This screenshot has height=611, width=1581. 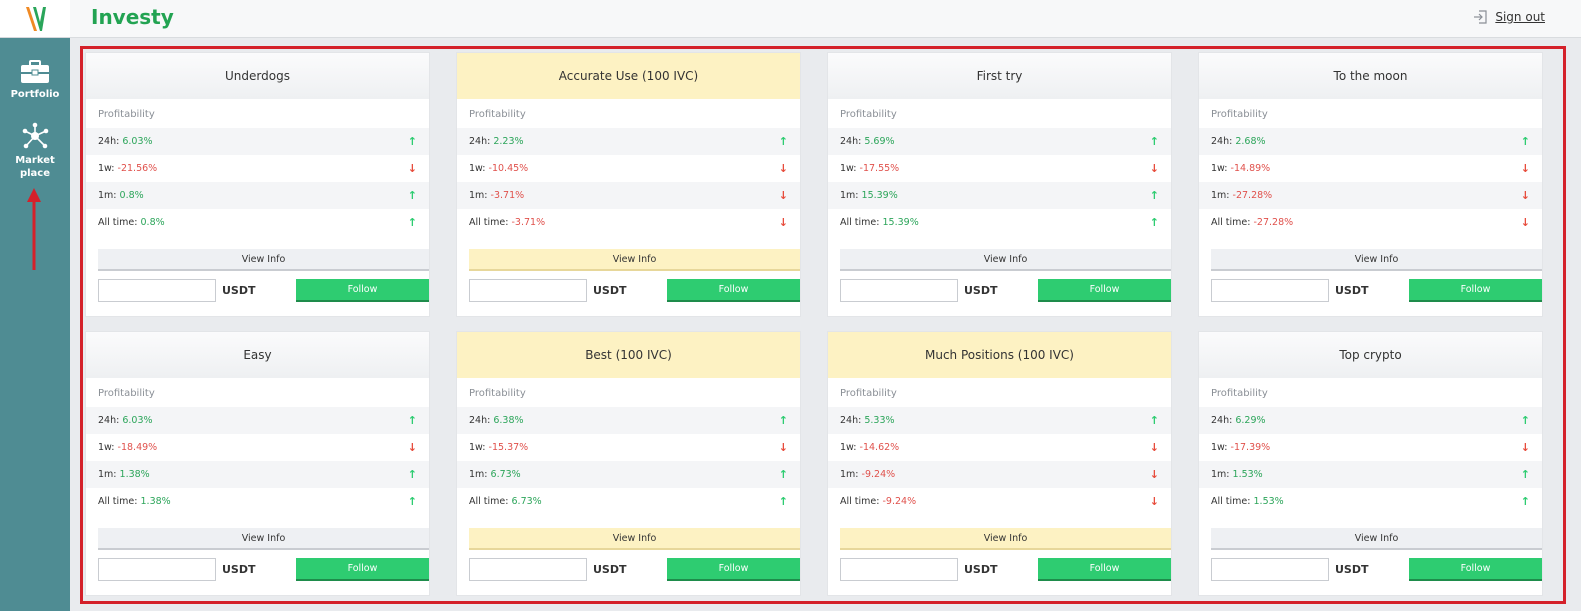 What do you see at coordinates (132, 17) in the screenshot?
I see `brand-title: Investy` at bounding box center [132, 17].